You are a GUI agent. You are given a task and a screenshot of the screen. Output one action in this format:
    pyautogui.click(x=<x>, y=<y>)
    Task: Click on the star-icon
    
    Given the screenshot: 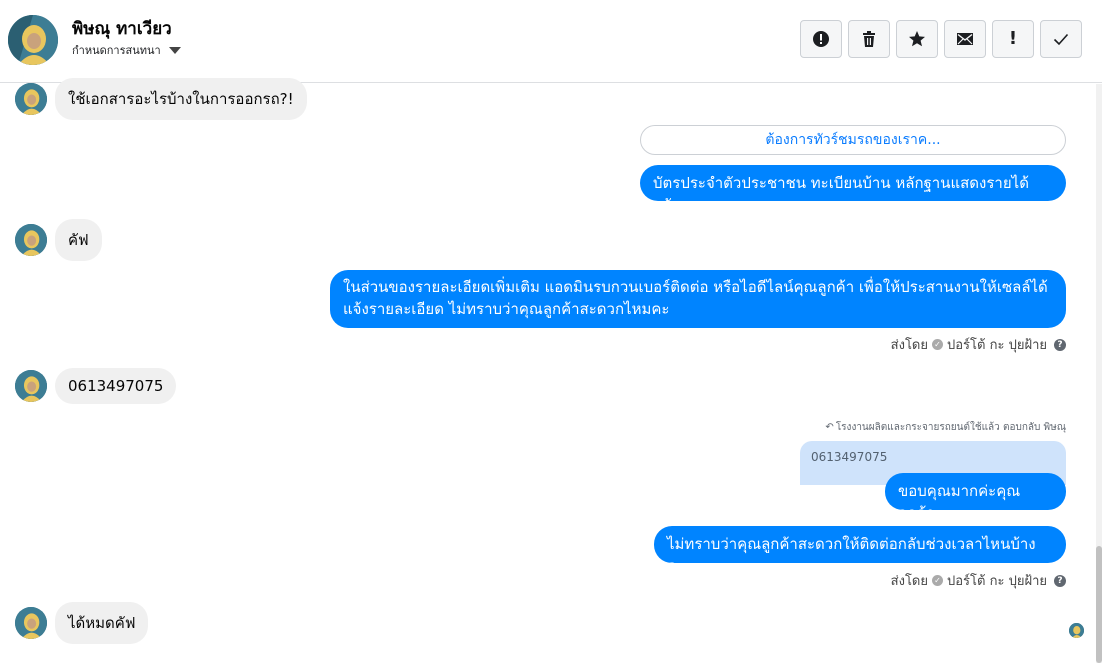 What is the action you would take?
    pyautogui.click(x=917, y=39)
    